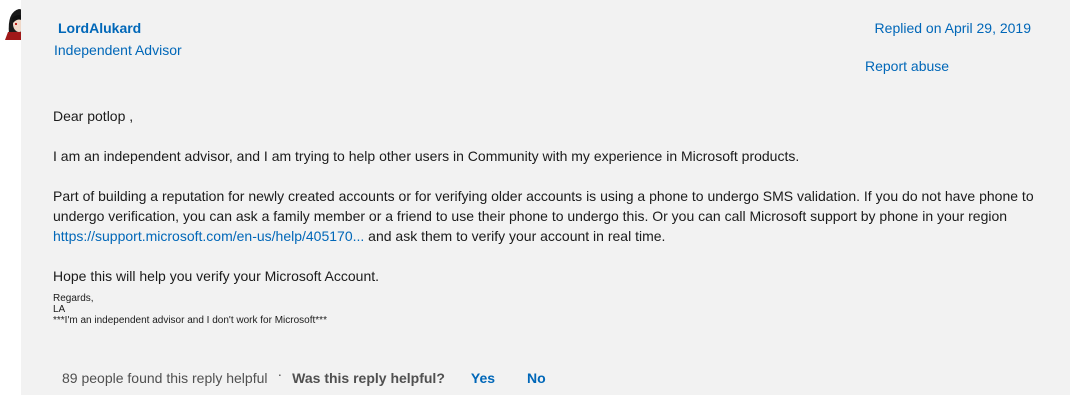  Describe the element at coordinates (99, 28) in the screenshot. I see `author-name-link: LordAlukard` at that location.